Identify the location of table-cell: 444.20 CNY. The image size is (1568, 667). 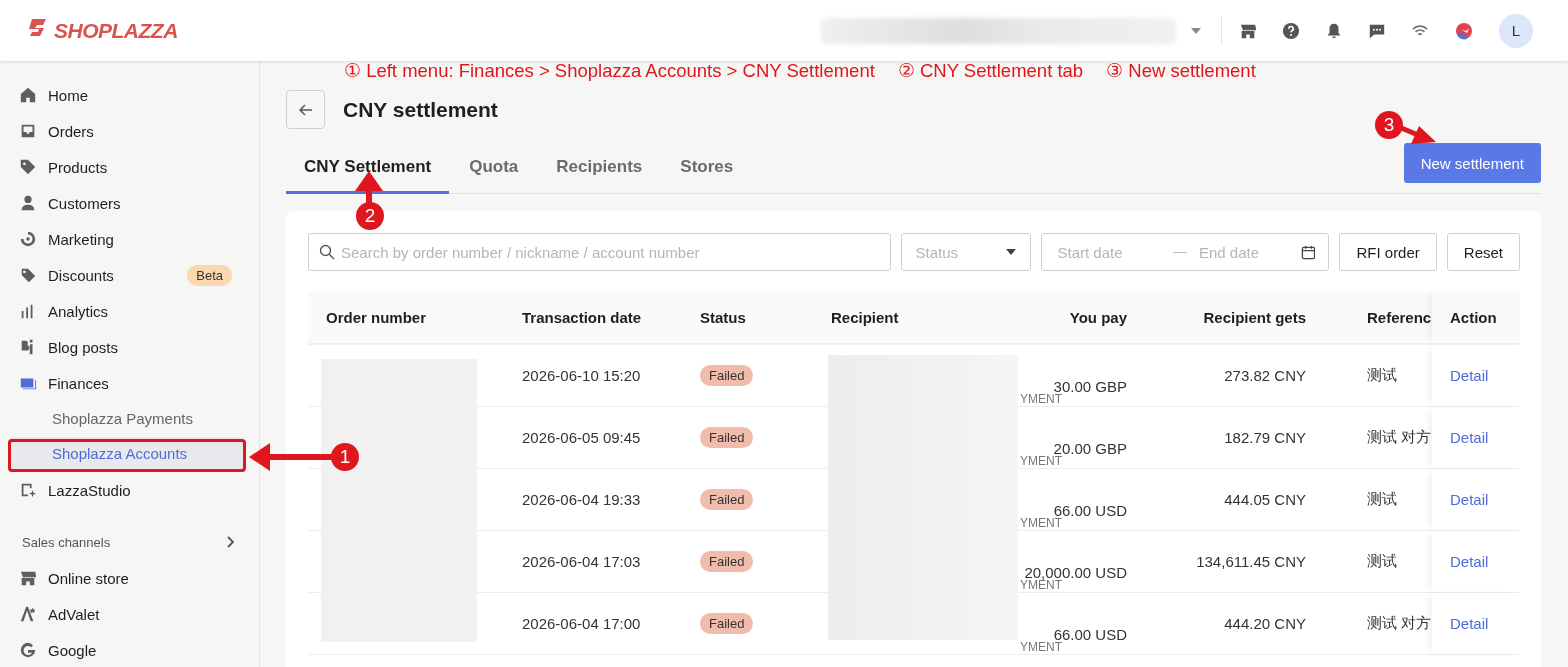
(1265, 623).